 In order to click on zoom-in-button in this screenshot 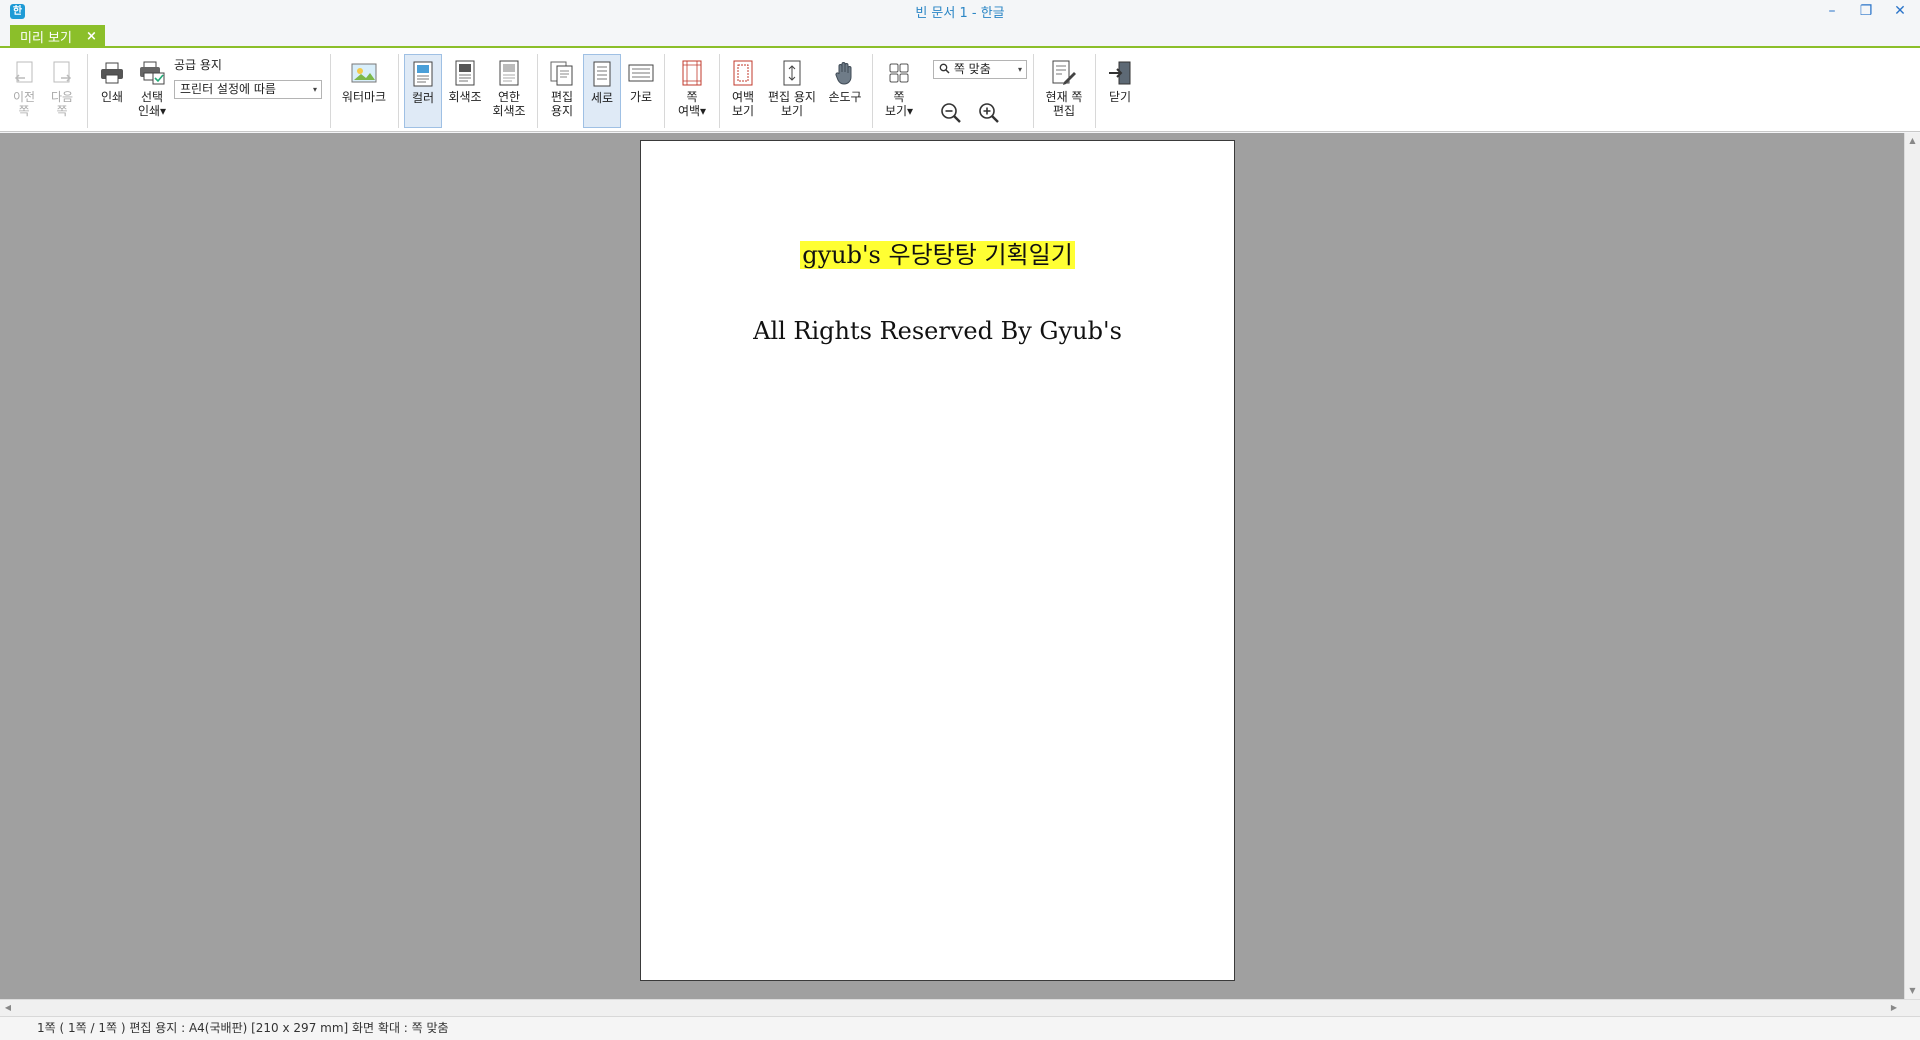, I will do `click(989, 113)`.